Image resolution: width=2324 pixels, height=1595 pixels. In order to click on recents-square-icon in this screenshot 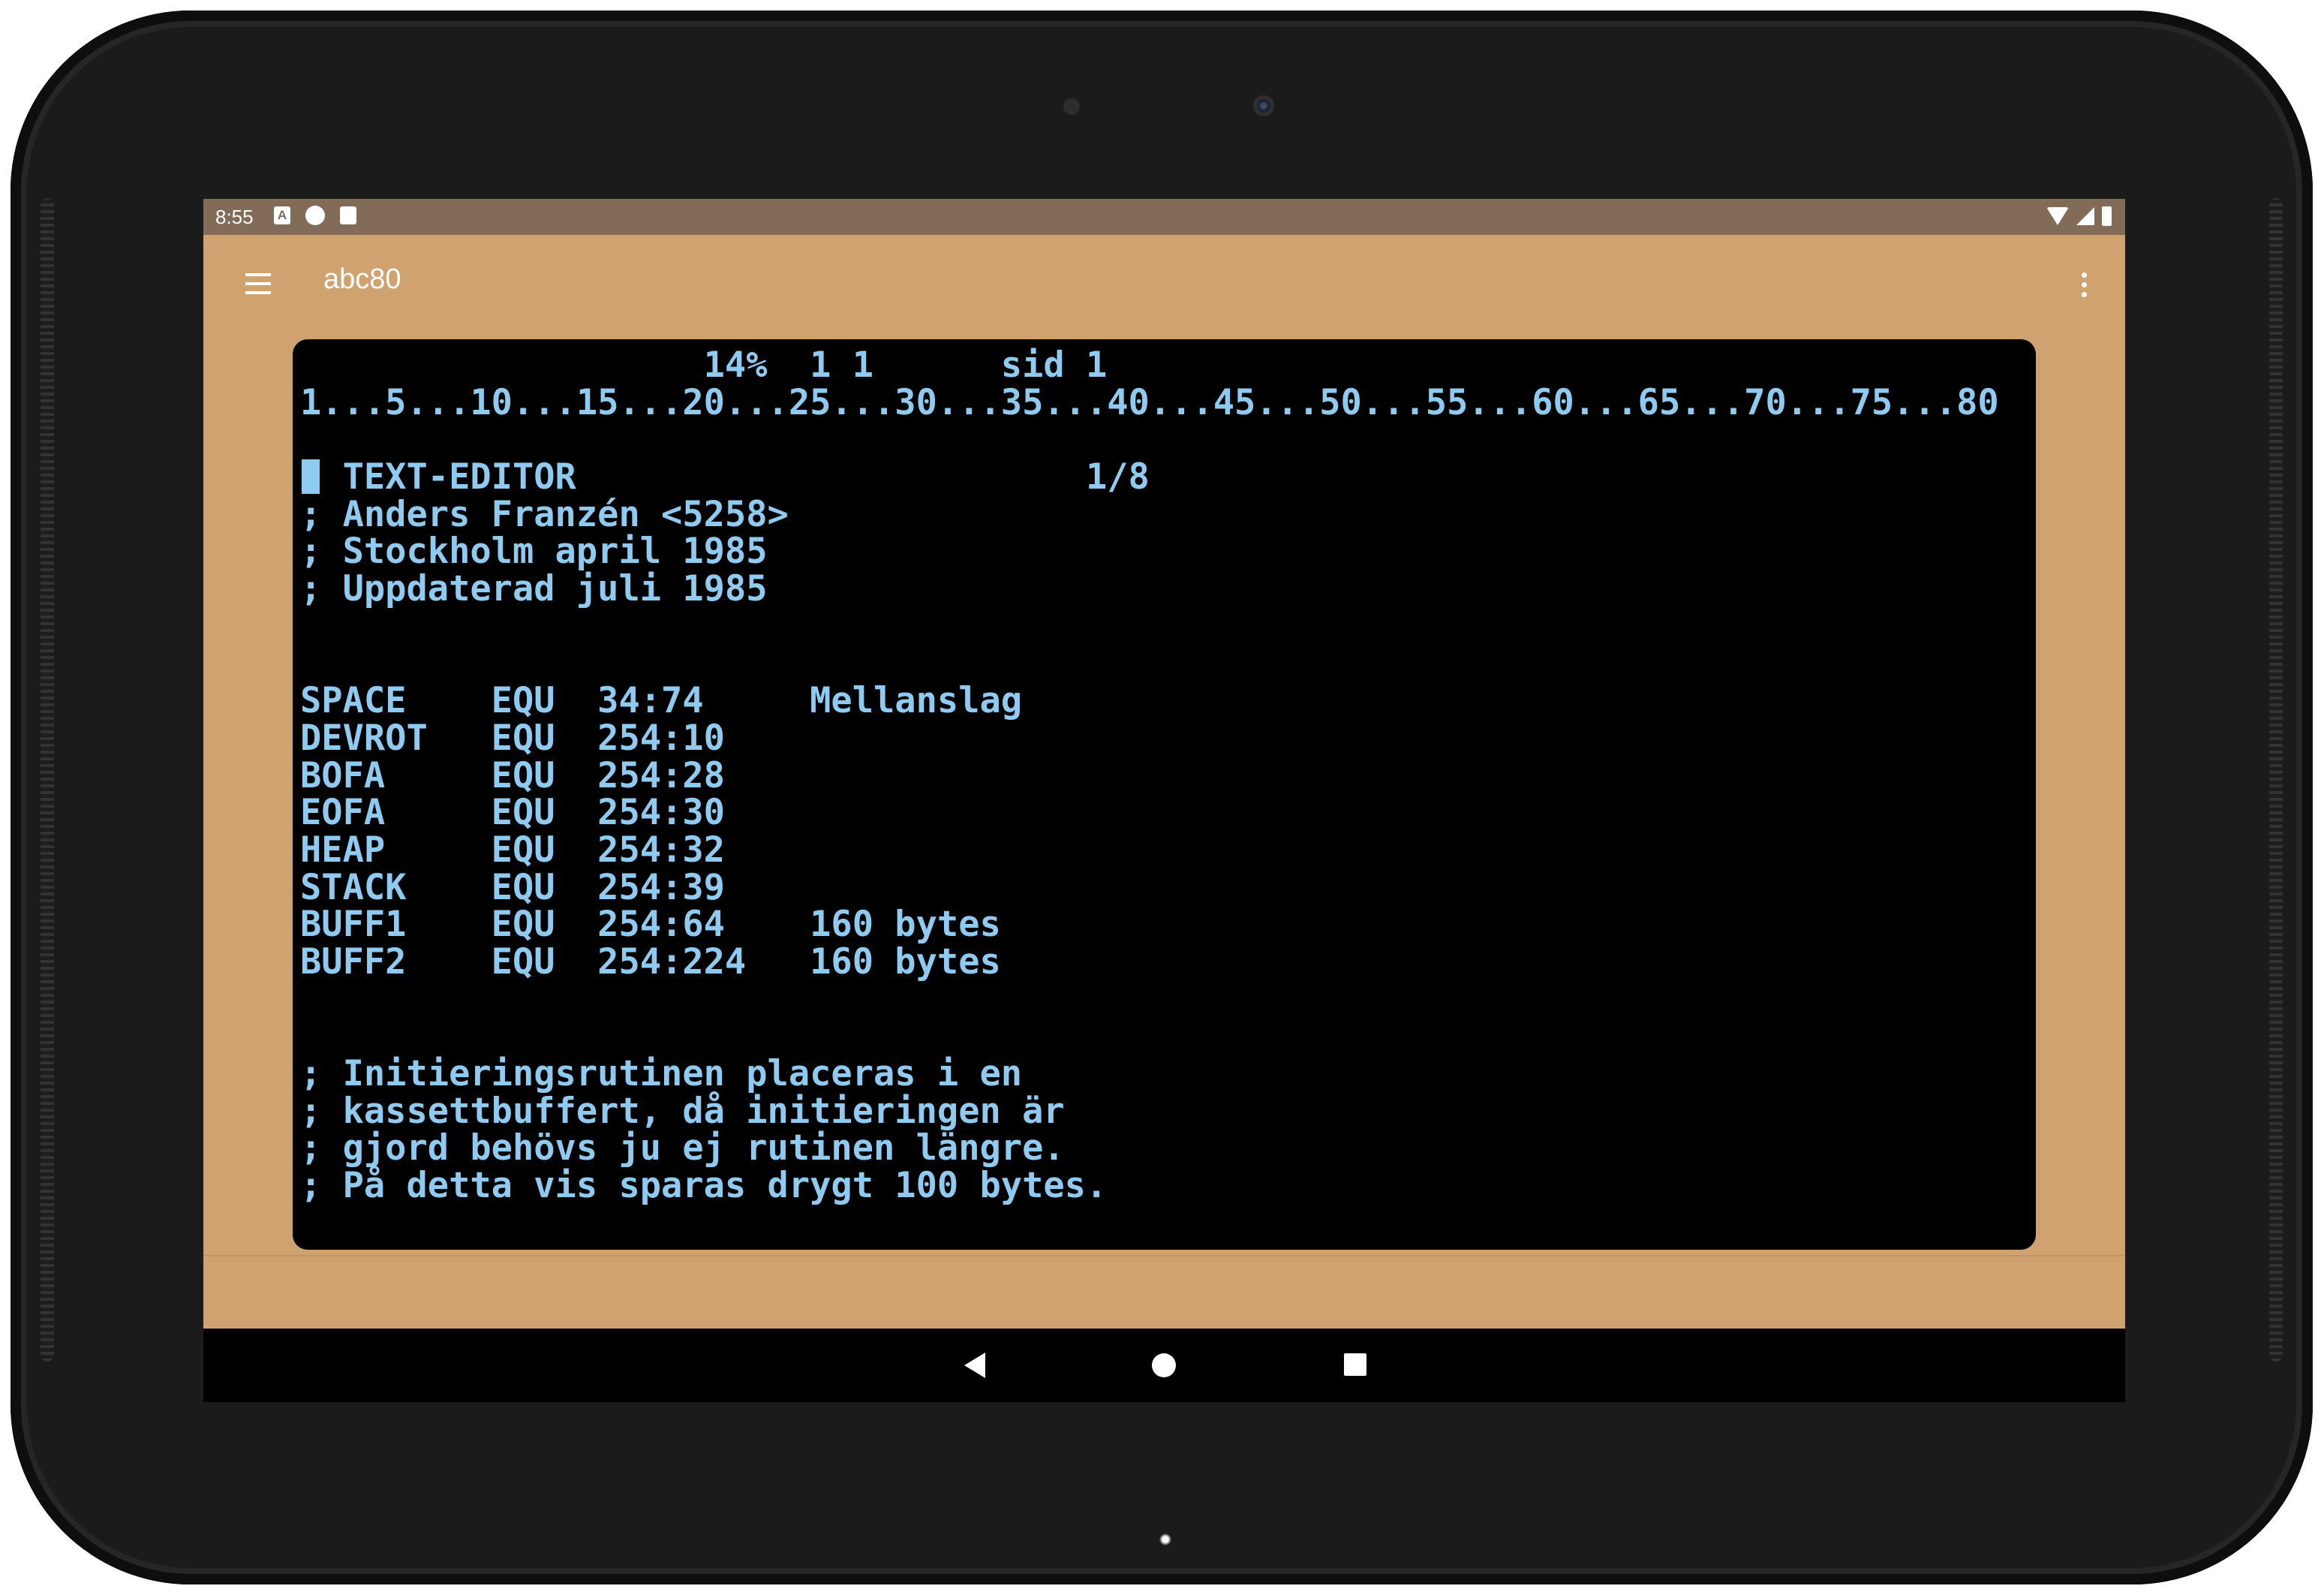, I will do `click(1355, 1364)`.